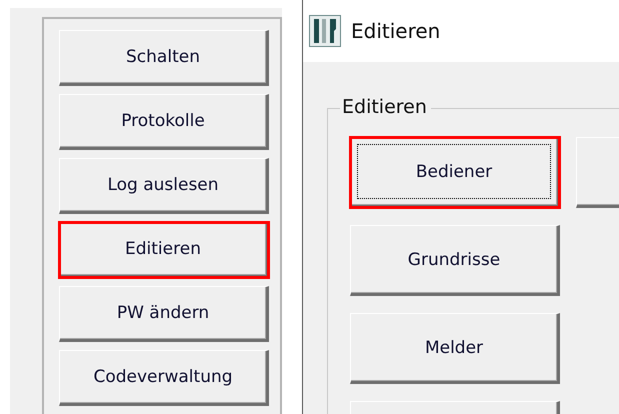  What do you see at coordinates (164, 122) in the screenshot?
I see `menu-button: Protokolle` at bounding box center [164, 122].